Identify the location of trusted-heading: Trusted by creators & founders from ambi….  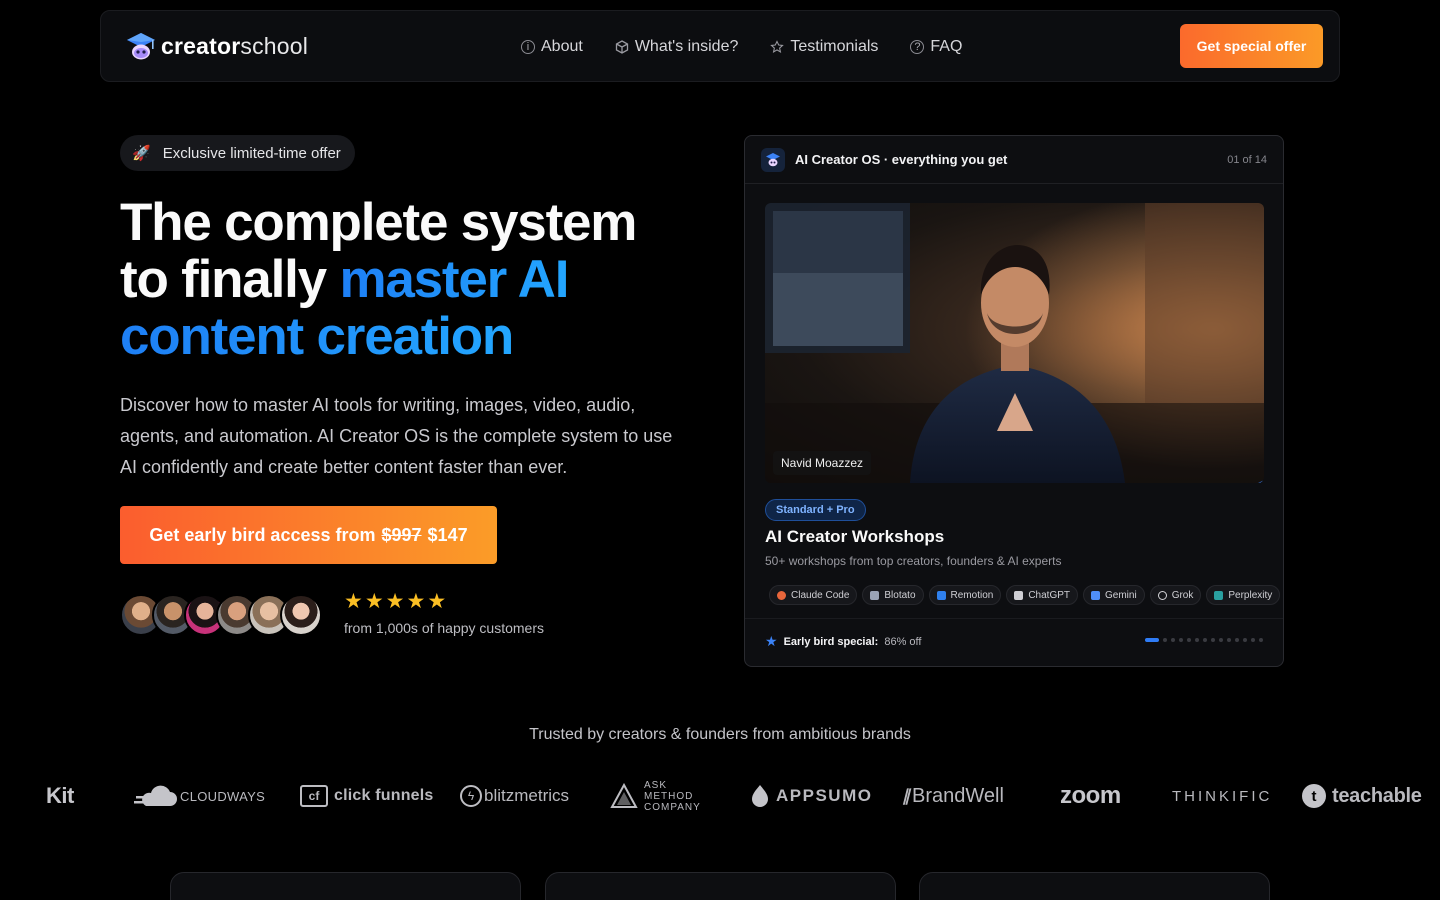
(720, 734).